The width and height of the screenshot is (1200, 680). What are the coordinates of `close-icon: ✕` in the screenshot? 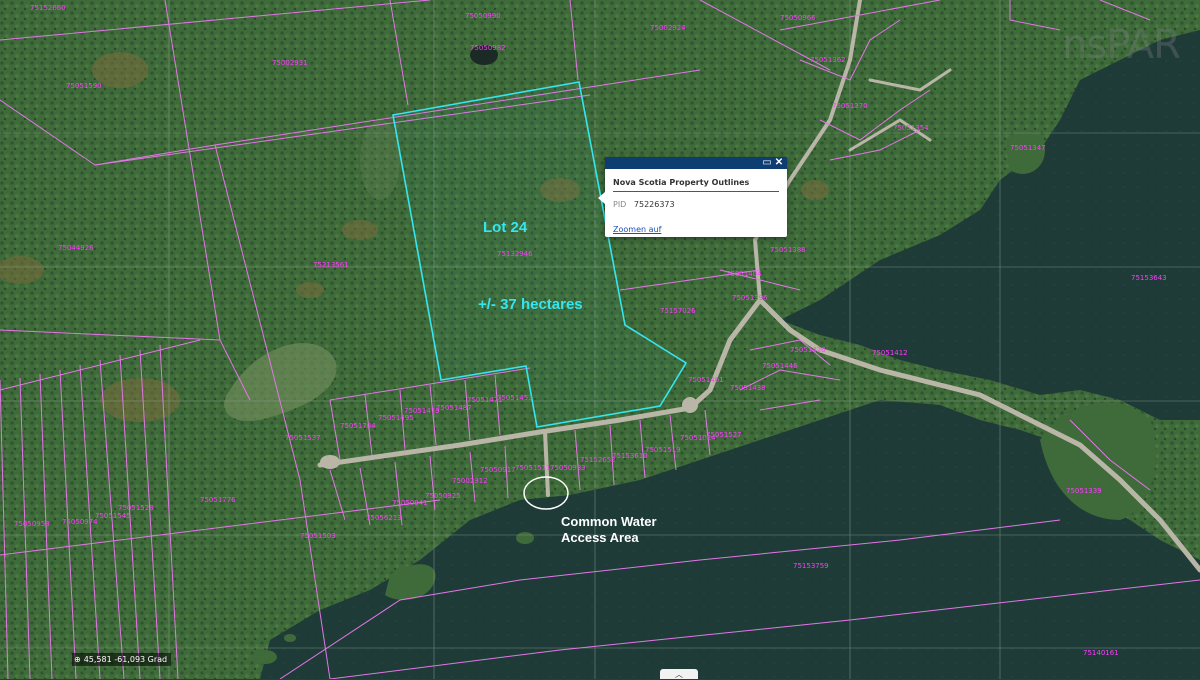 It's located at (779, 163).